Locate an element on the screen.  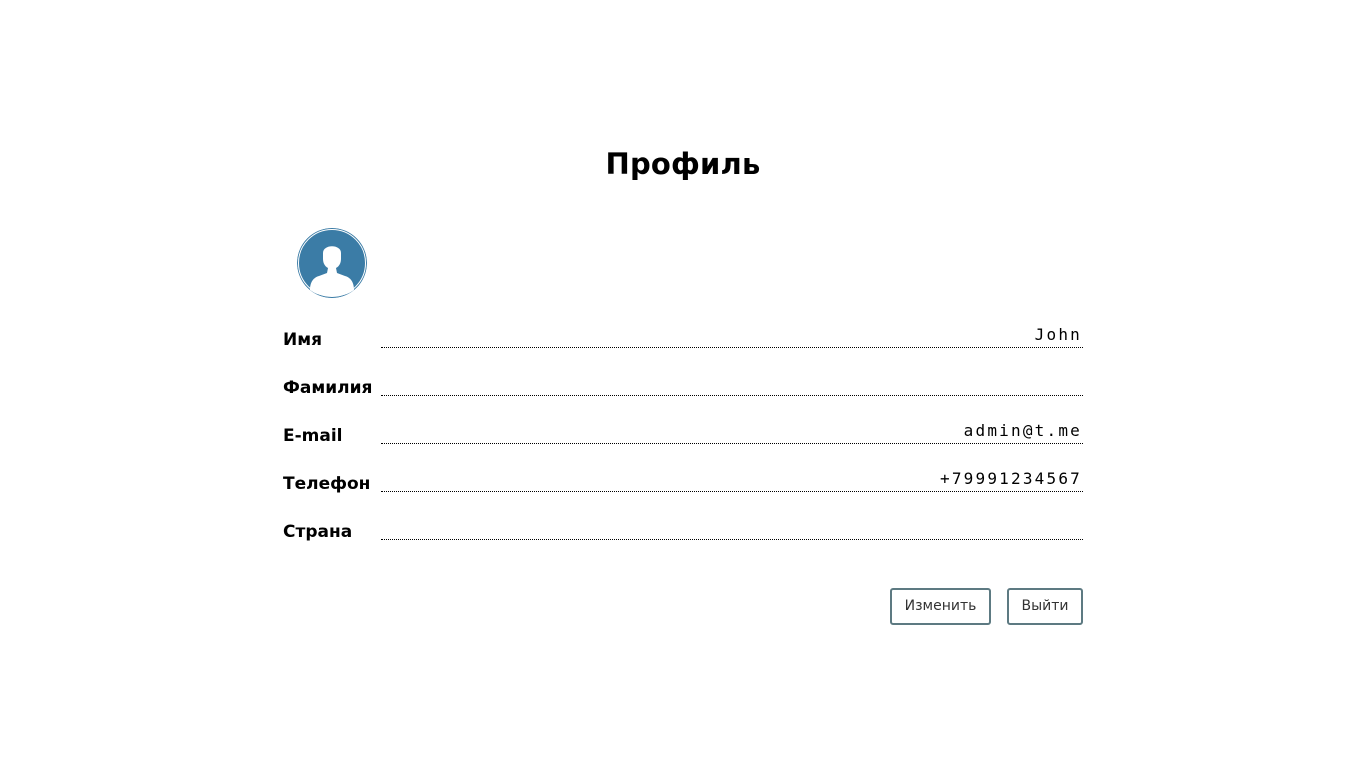
phone-value: +79991234567 is located at coordinates (732, 479).